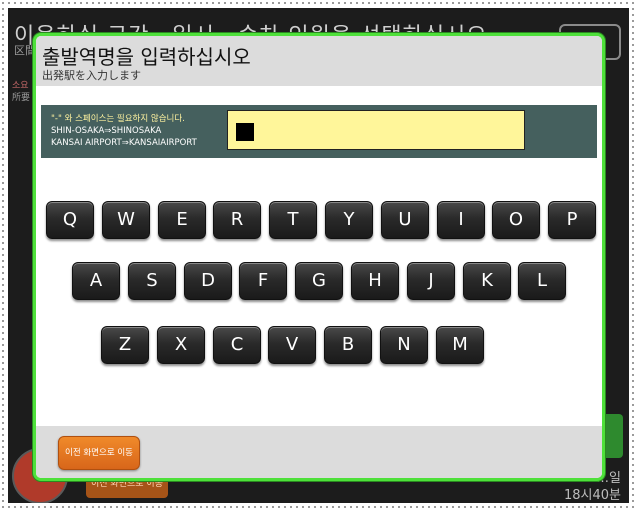  What do you see at coordinates (592, 495) in the screenshot?
I see `background-time: 18시40분` at bounding box center [592, 495].